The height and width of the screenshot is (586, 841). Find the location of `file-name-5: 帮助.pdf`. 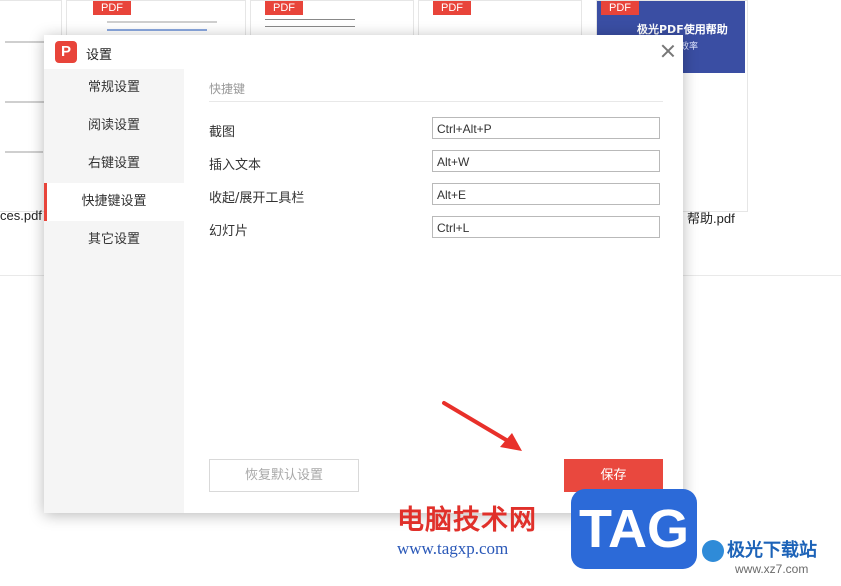

file-name-5: 帮助.pdf is located at coordinates (711, 217).